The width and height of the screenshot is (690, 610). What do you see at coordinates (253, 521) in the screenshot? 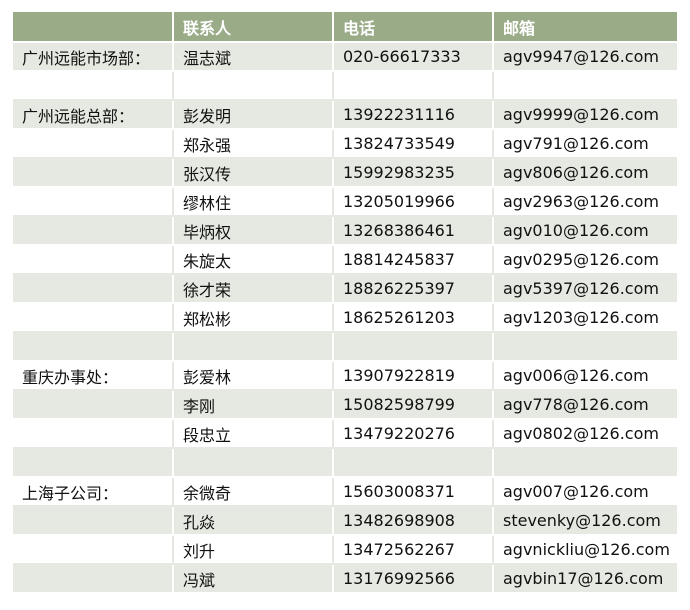
I see `cell-contact-name: 孔焱` at bounding box center [253, 521].